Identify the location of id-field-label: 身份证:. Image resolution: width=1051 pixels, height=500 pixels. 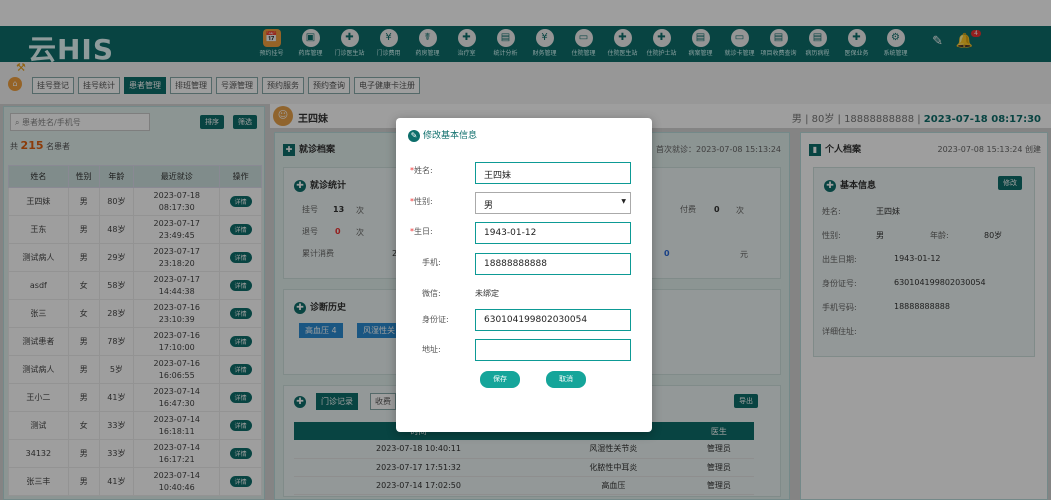
(435, 319).